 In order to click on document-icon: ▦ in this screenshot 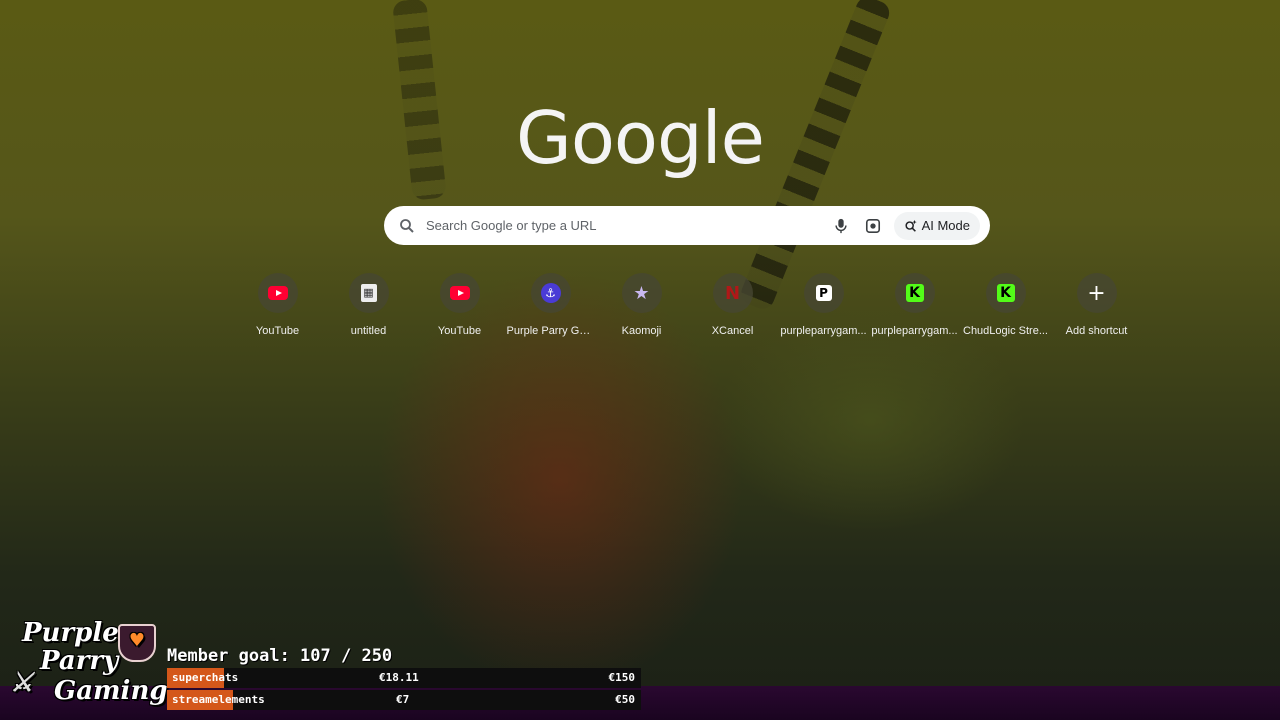, I will do `click(368, 293)`.